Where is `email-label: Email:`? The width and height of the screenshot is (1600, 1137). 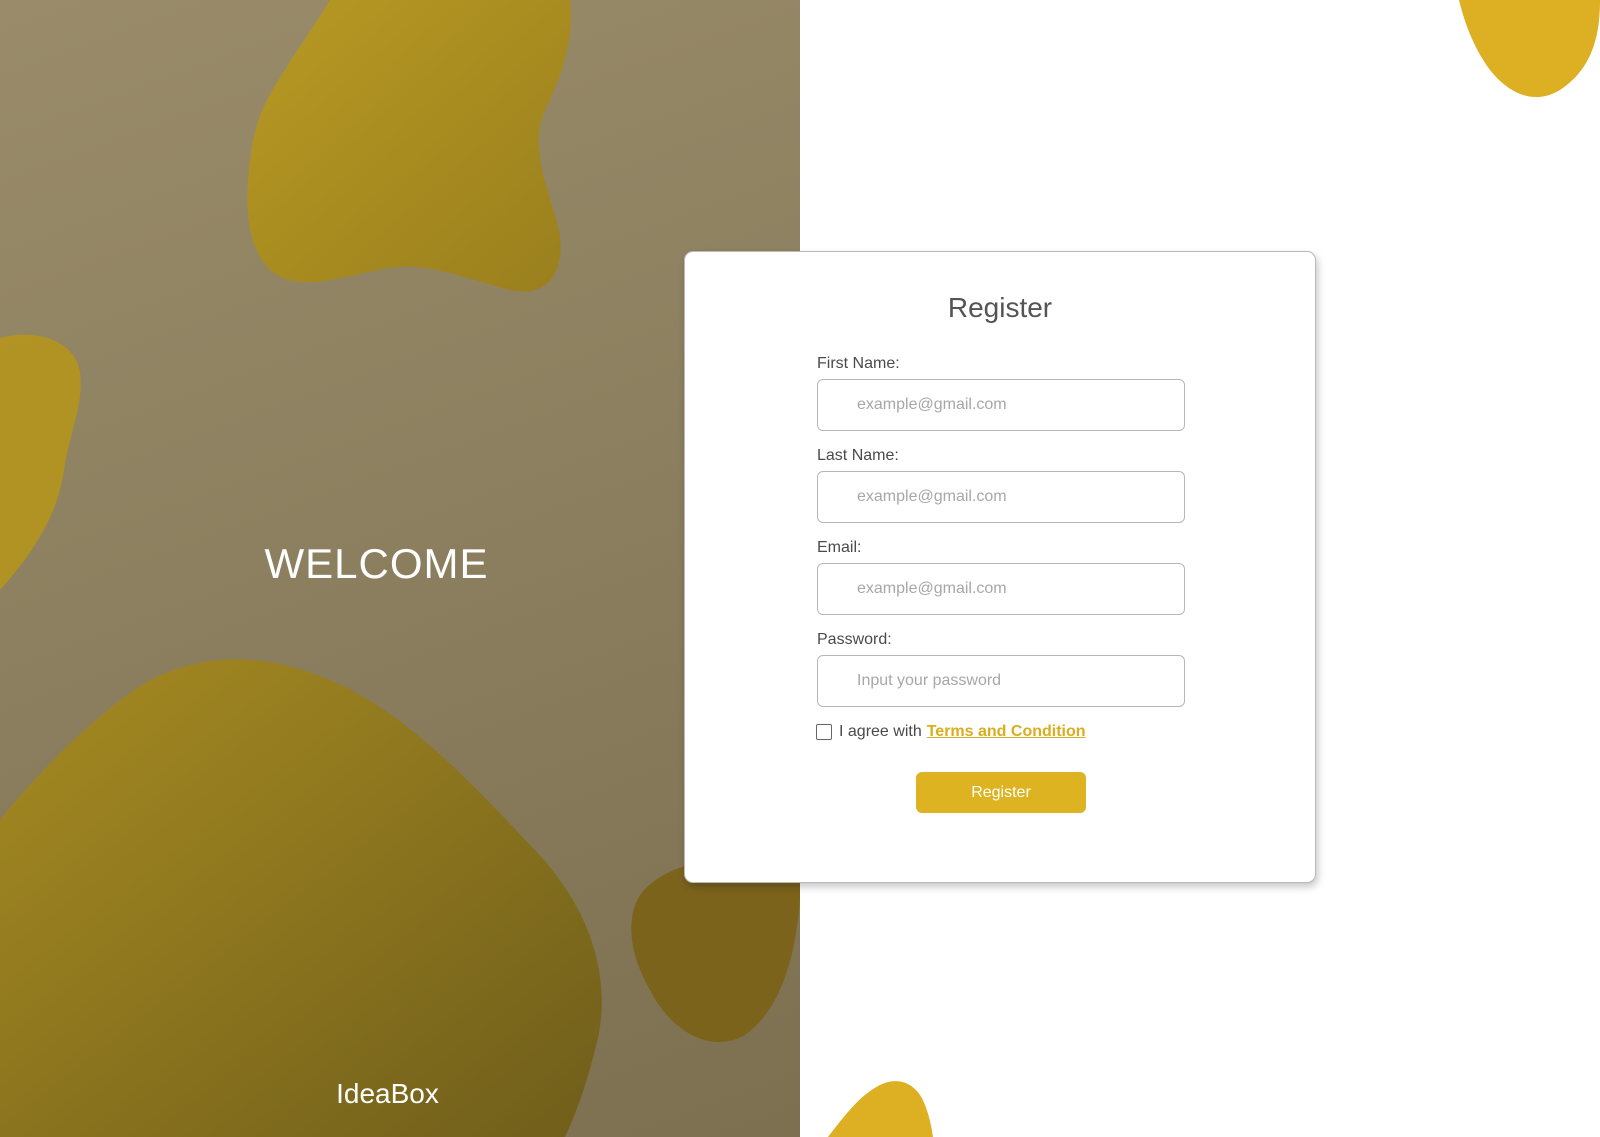
email-label: Email: is located at coordinates (839, 547).